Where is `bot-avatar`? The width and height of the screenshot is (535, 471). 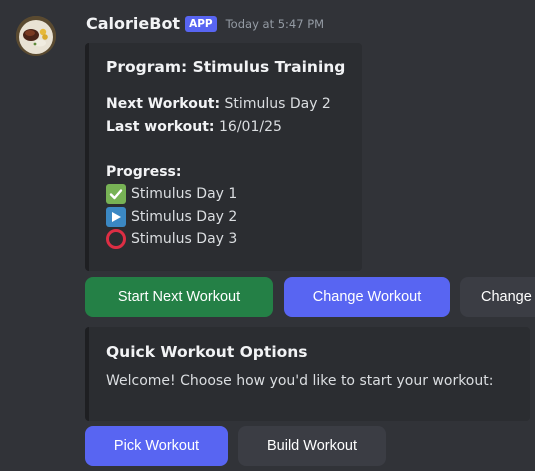 bot-avatar is located at coordinates (36, 36).